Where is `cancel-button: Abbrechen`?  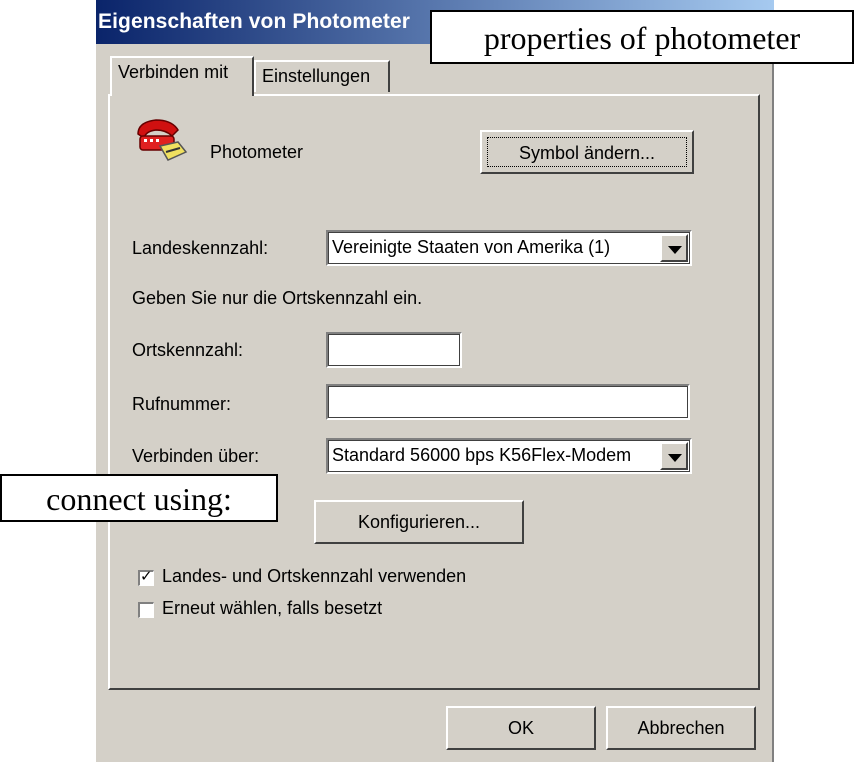
cancel-button: Abbrechen is located at coordinates (681, 728).